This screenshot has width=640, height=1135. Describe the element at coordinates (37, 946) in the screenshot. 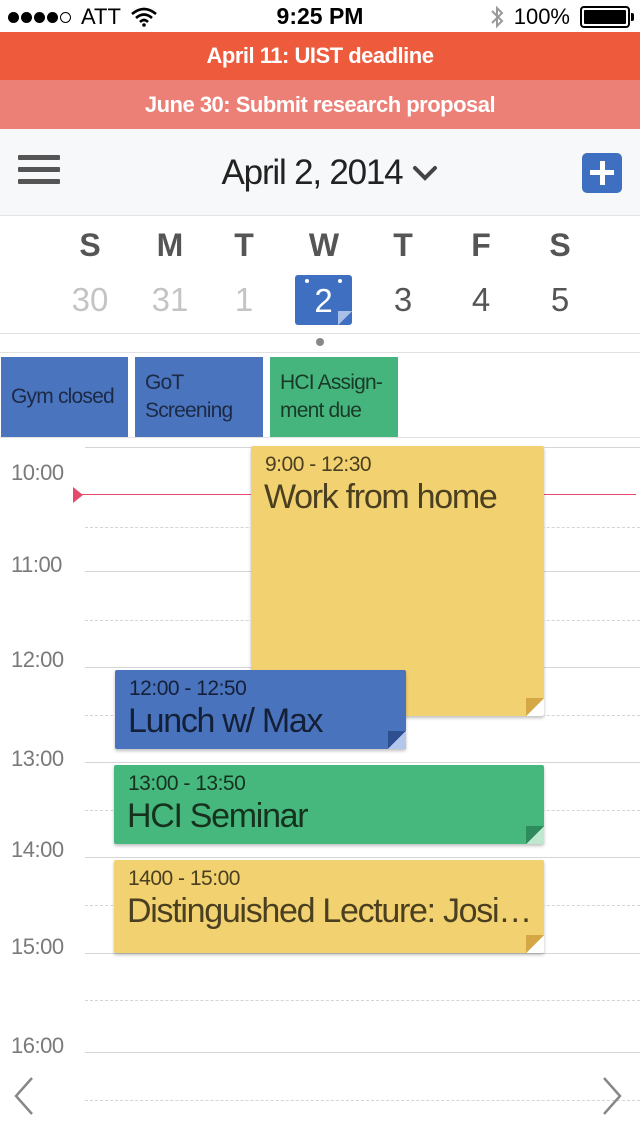

I see `hour-label: 15:00` at that location.